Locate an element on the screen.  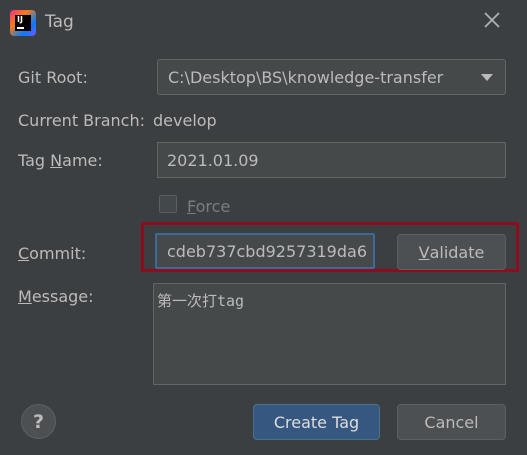
tag-name-label: Tag Name: is located at coordinates (60, 160).